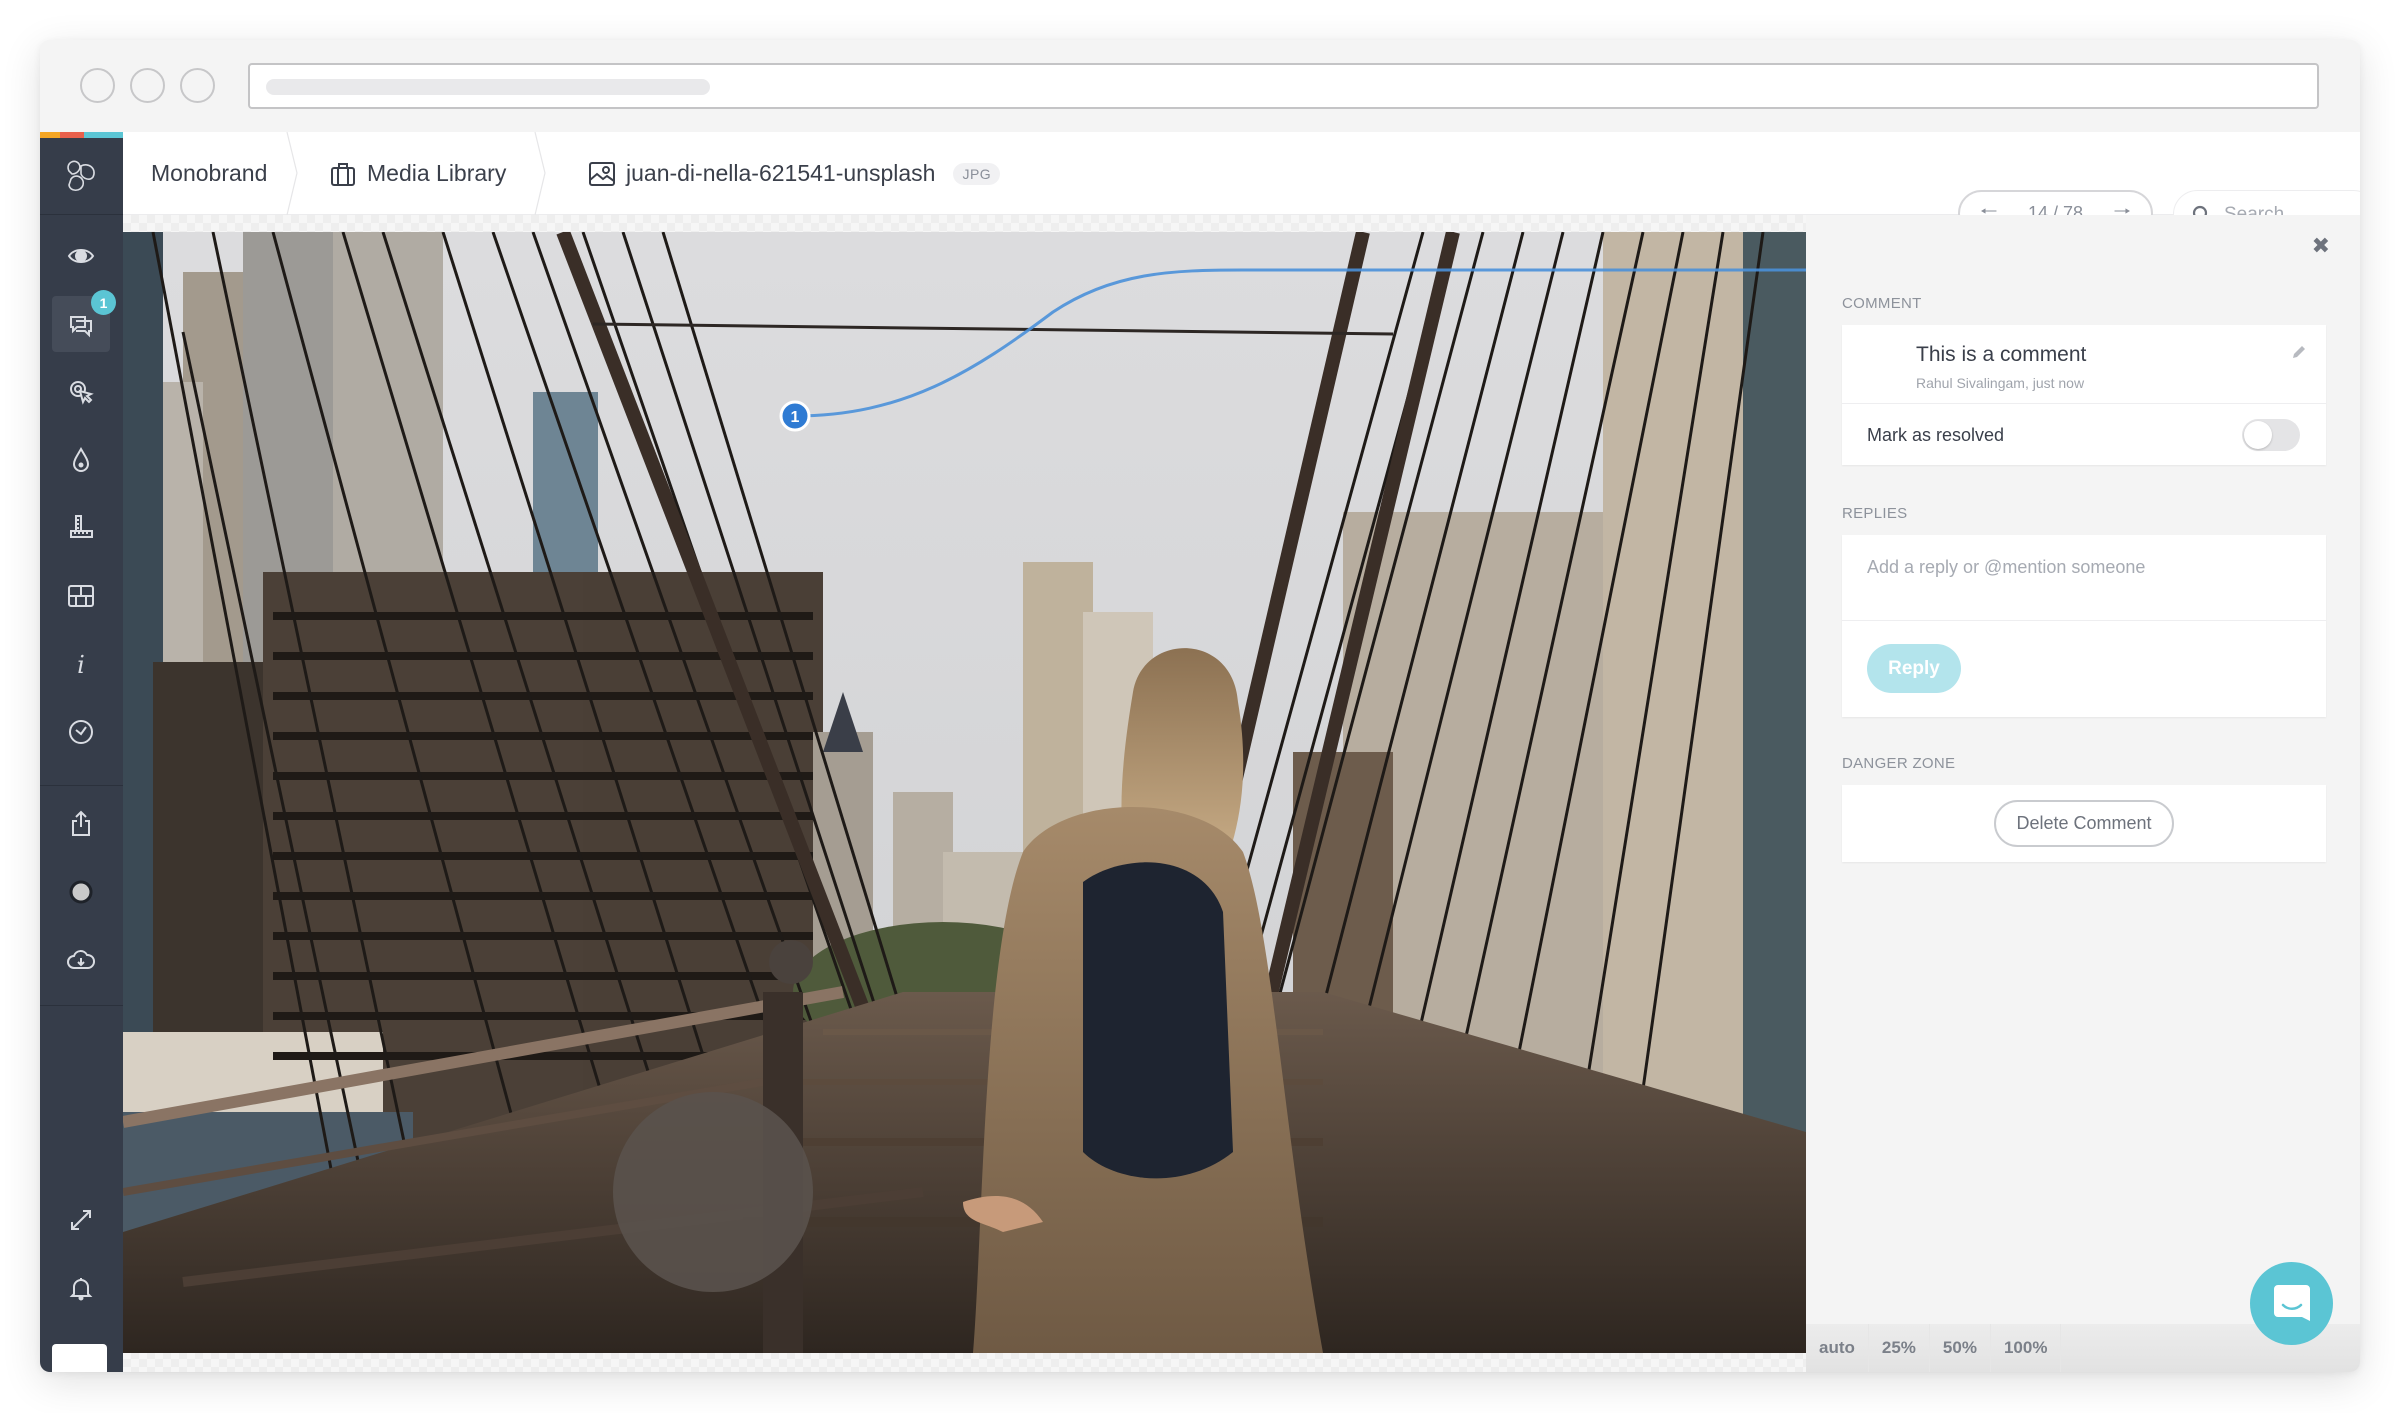 The width and height of the screenshot is (2400, 1413). I want to click on breadcrumb-label: Media Library, so click(437, 173).